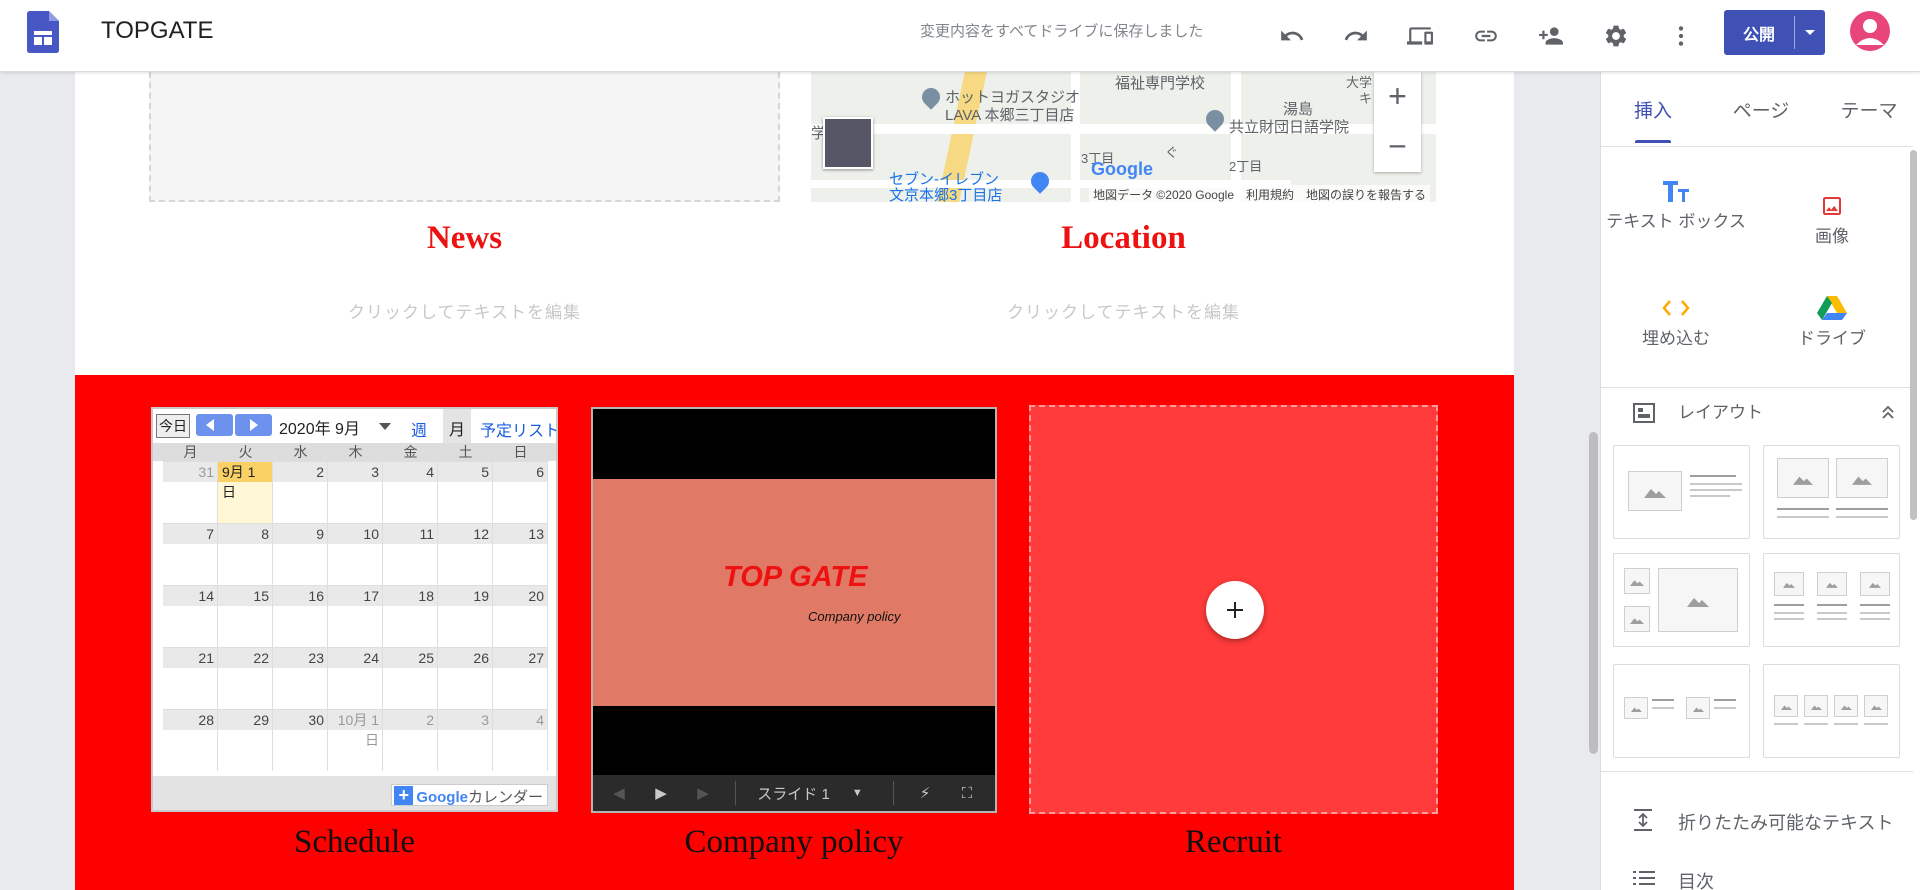 The image size is (1920, 890). I want to click on calendar-day-cell: 12, so click(465, 554).